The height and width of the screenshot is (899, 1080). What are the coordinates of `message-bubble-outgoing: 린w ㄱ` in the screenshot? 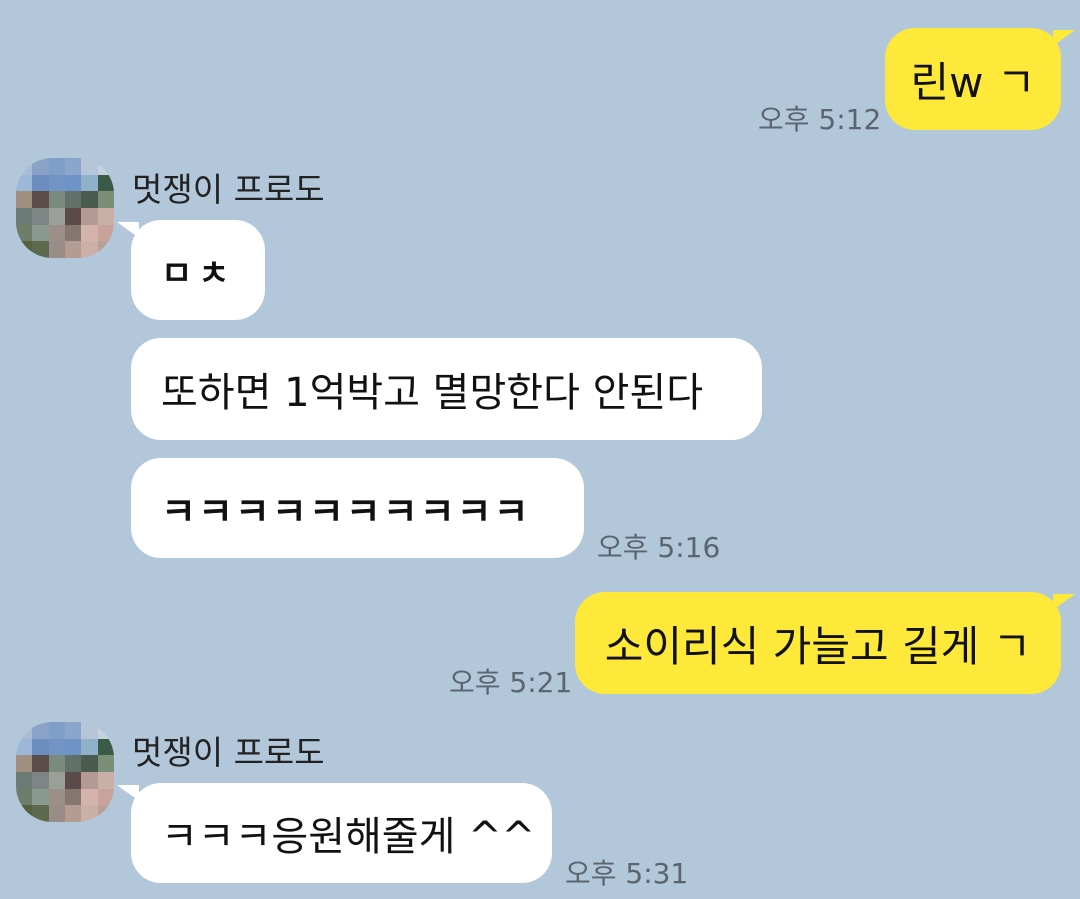 It's located at (980, 79).